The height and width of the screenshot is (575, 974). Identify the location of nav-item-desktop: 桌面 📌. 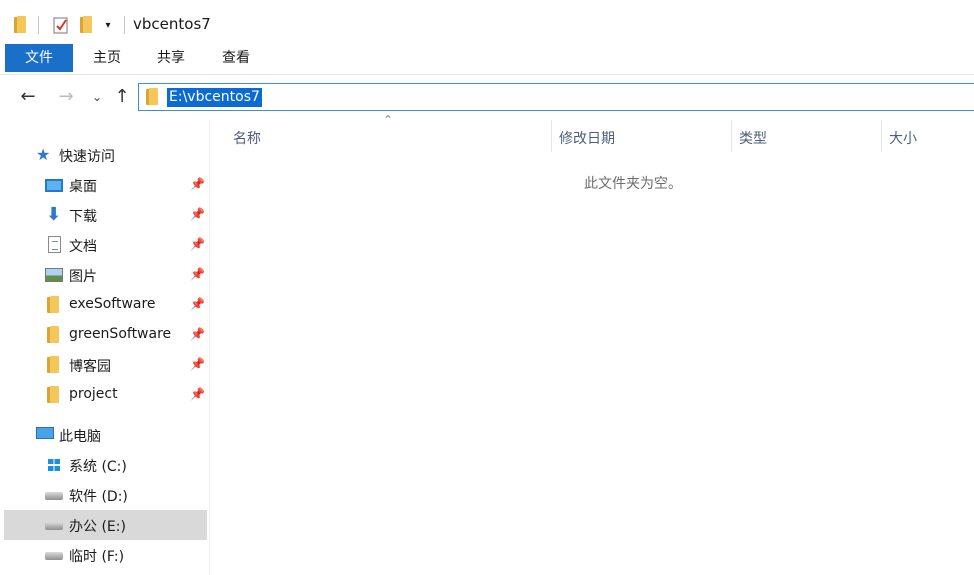
(105, 185).